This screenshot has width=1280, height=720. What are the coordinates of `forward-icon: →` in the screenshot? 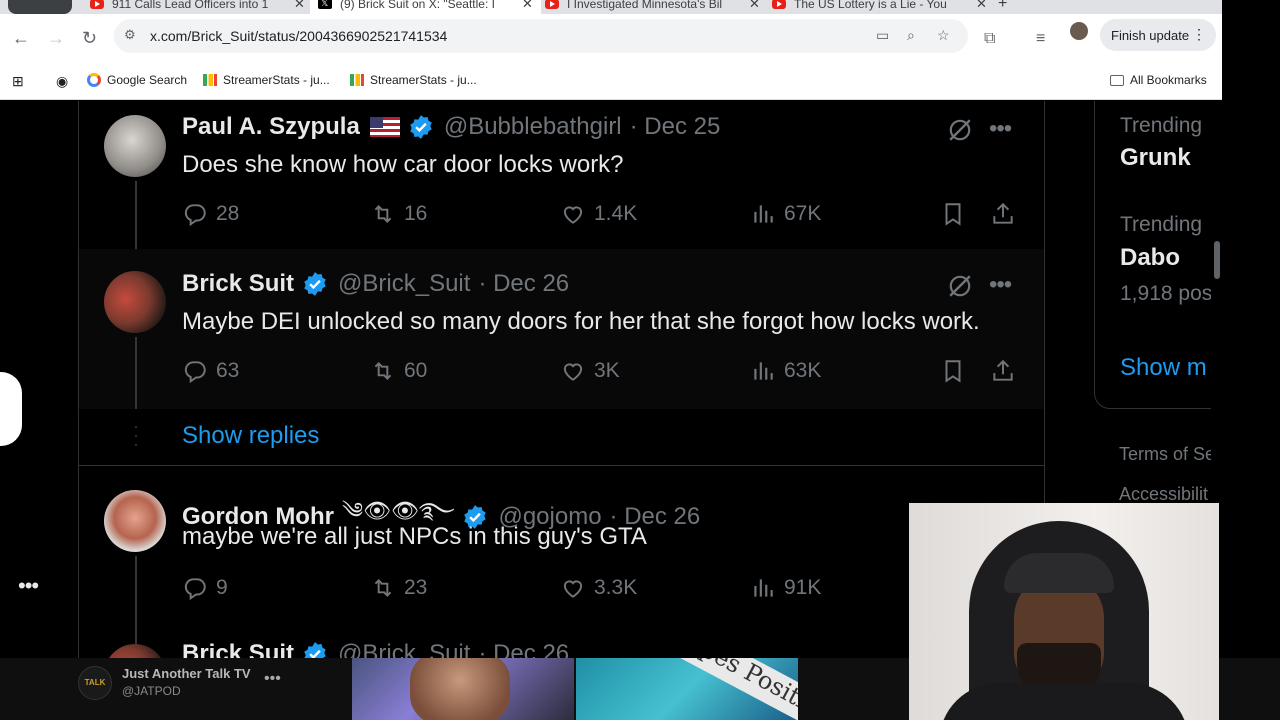 It's located at (56, 38).